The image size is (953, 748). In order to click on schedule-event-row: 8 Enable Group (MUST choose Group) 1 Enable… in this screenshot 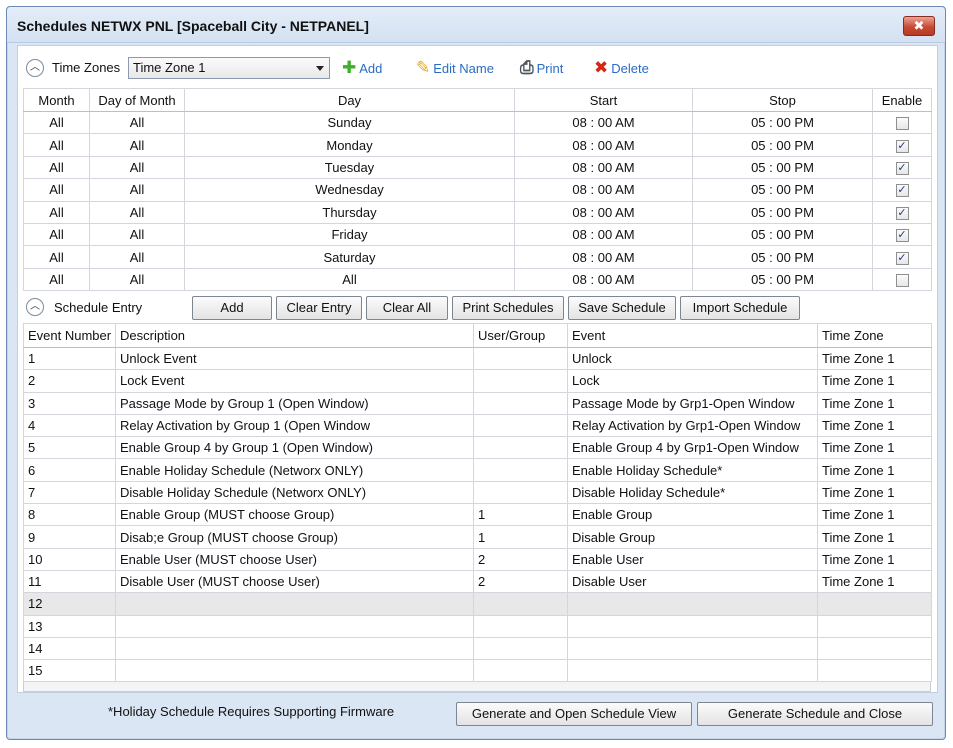, I will do `click(477, 515)`.